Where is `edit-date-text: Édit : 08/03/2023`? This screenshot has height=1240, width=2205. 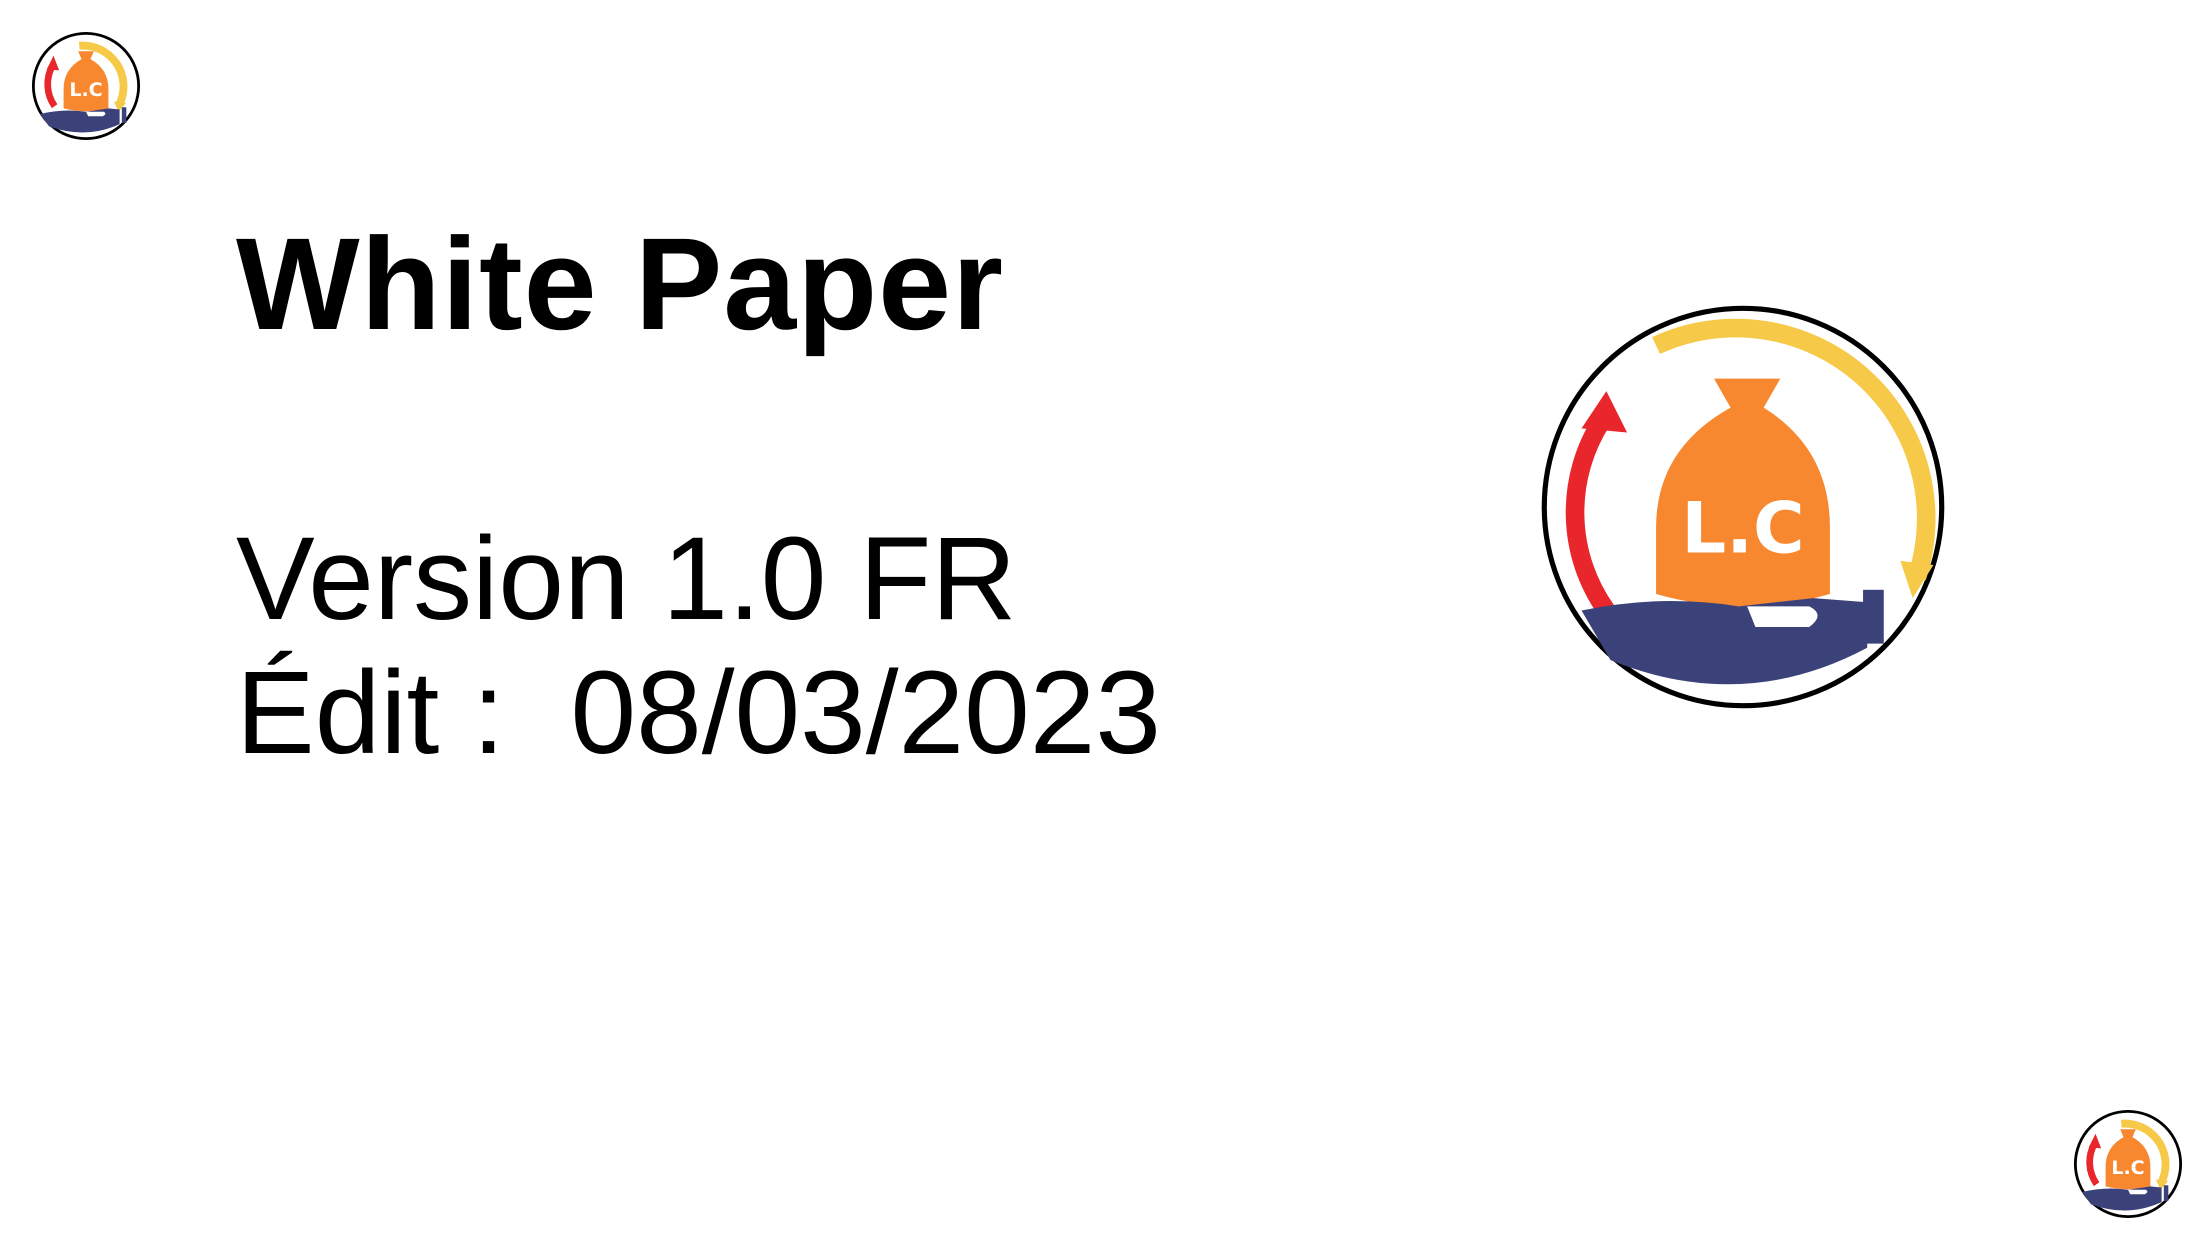 edit-date-text: Édit : 08/03/2023 is located at coordinates (699, 713).